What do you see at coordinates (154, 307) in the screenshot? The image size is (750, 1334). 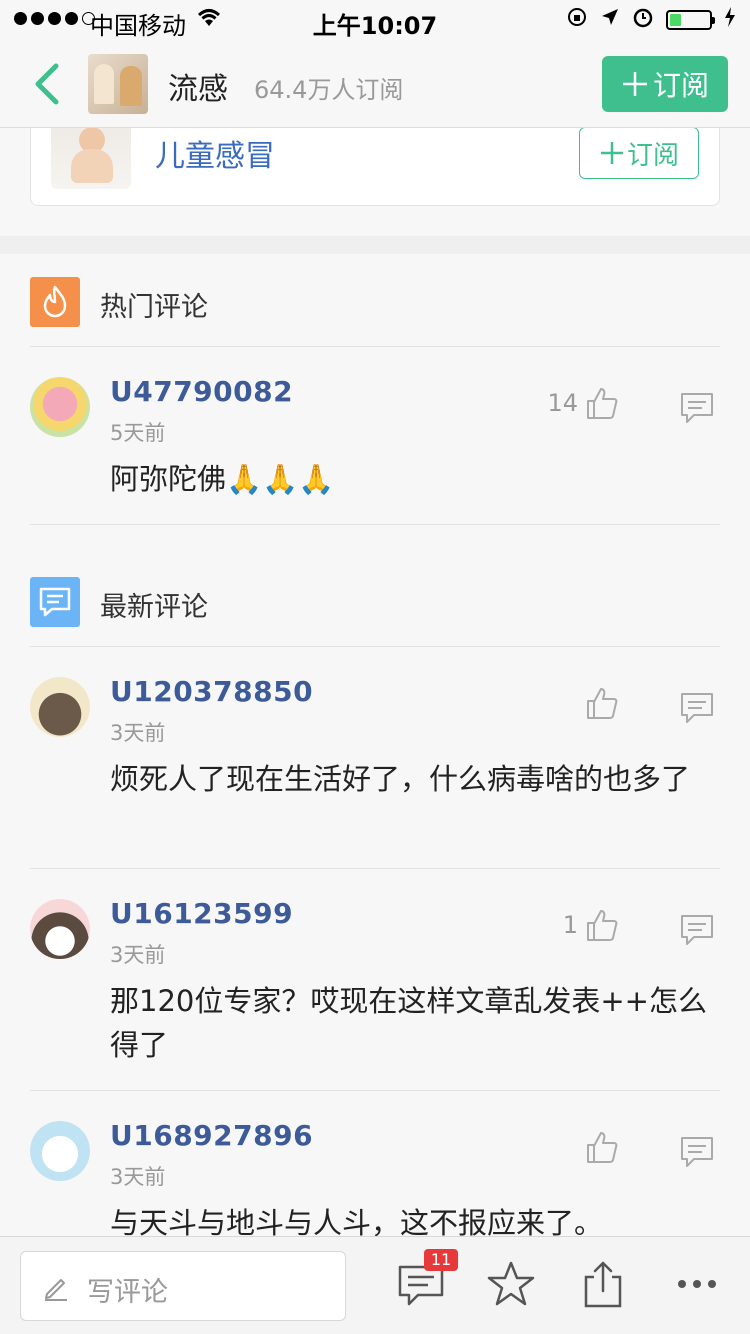 I see `hot-comments-label: 热门评论` at bounding box center [154, 307].